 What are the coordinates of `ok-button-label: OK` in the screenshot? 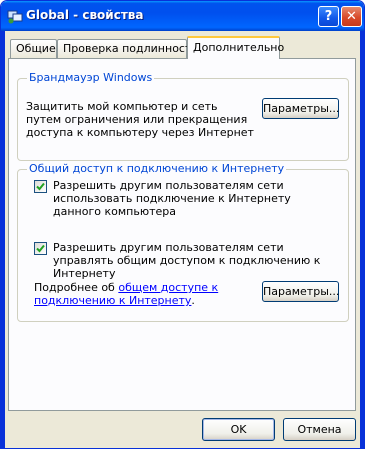 It's located at (238, 429).